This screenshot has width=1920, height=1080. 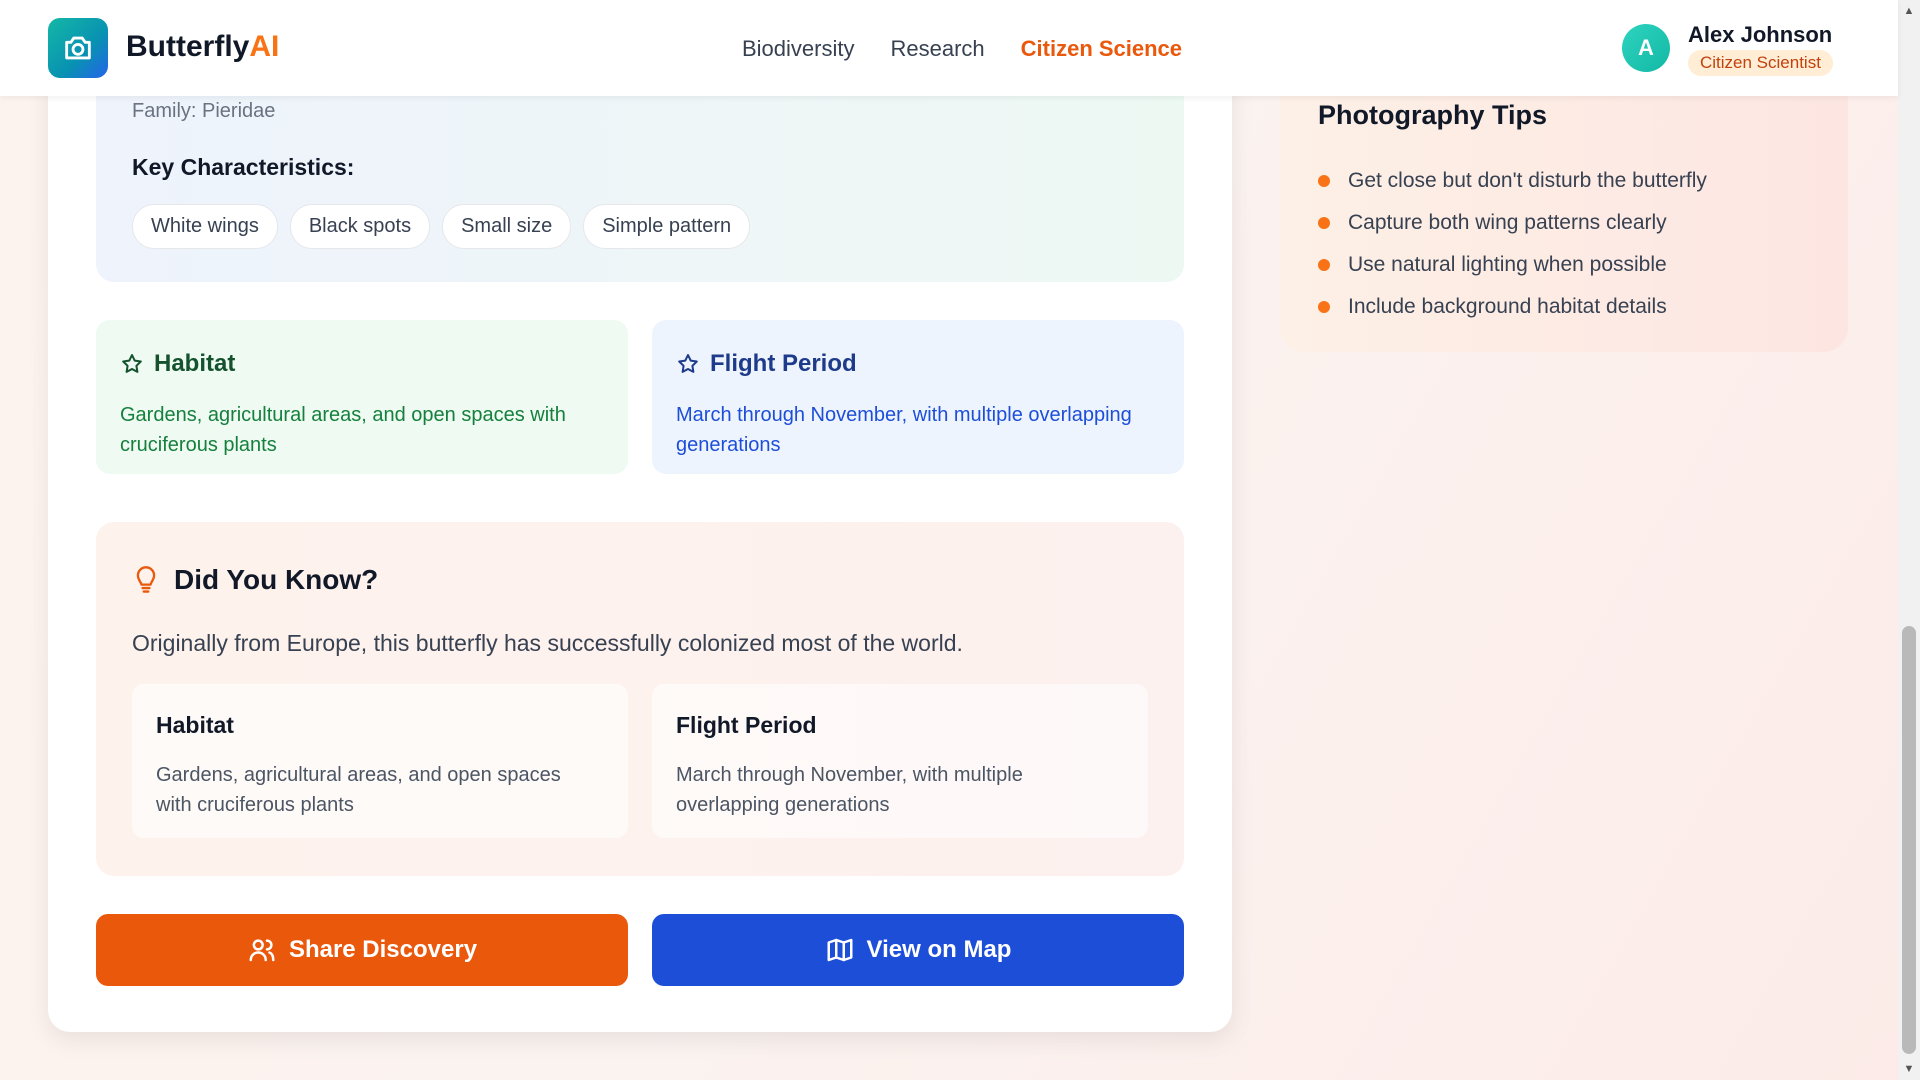 I want to click on users-icon, so click(x=262, y=950).